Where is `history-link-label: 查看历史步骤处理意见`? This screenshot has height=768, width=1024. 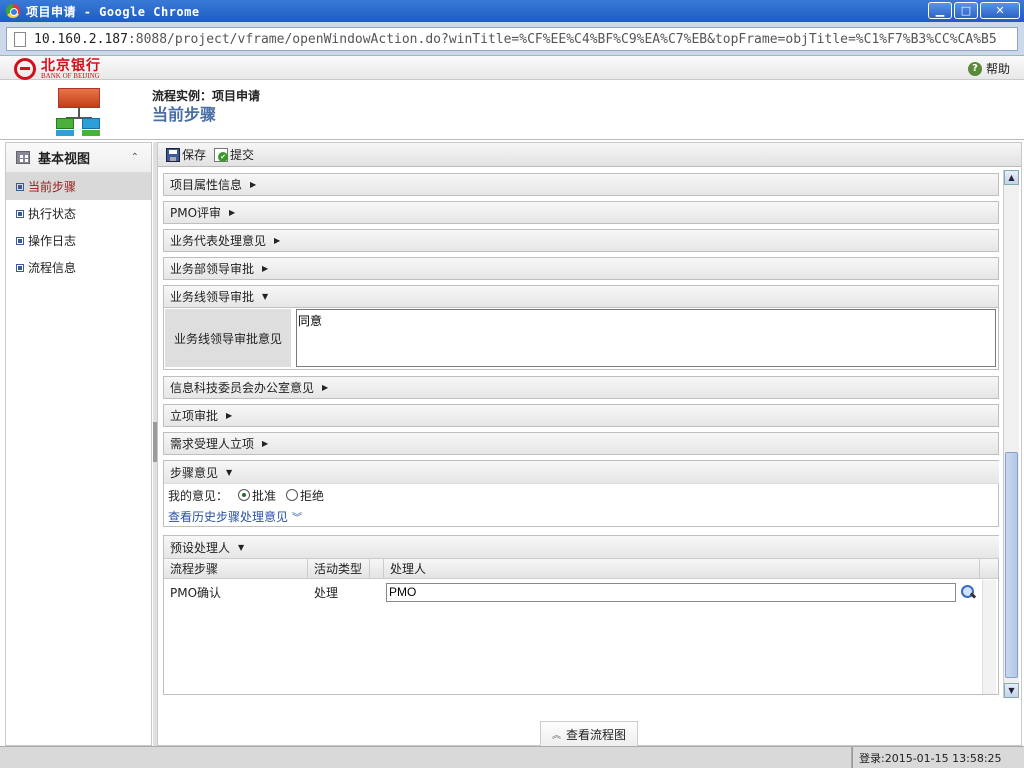
history-link-label: 查看历史步骤处理意见 is located at coordinates (228, 516).